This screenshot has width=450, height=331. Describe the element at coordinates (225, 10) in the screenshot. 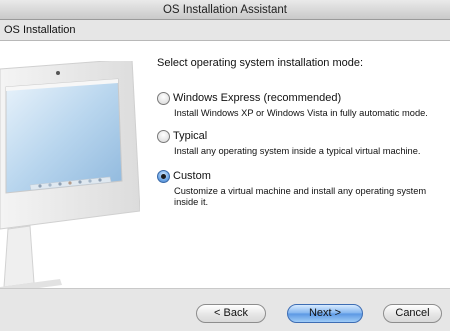

I see `window-title: OS Installation Assistant` at that location.